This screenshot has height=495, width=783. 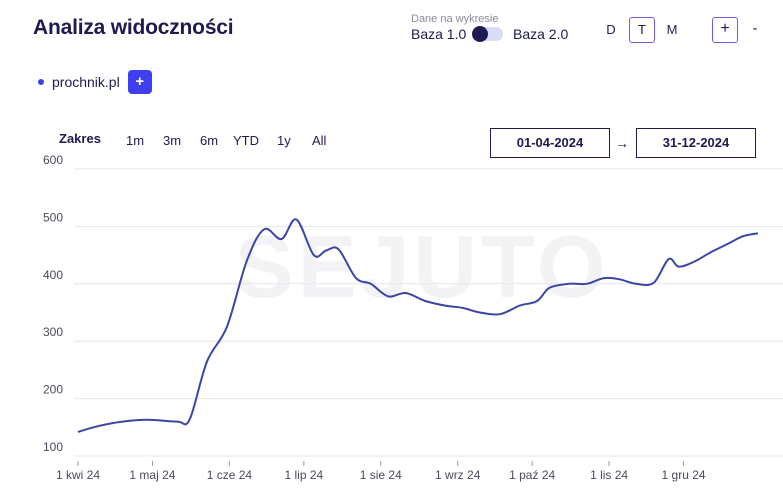 I want to click on y-tick-label: 300, so click(x=53, y=332).